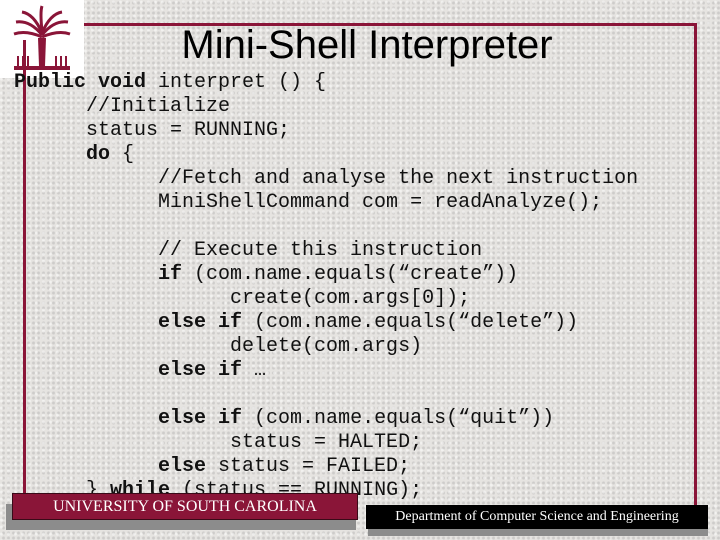 This screenshot has height=540, width=720. I want to click on code-text: create(com.args[0]);, so click(242, 298).